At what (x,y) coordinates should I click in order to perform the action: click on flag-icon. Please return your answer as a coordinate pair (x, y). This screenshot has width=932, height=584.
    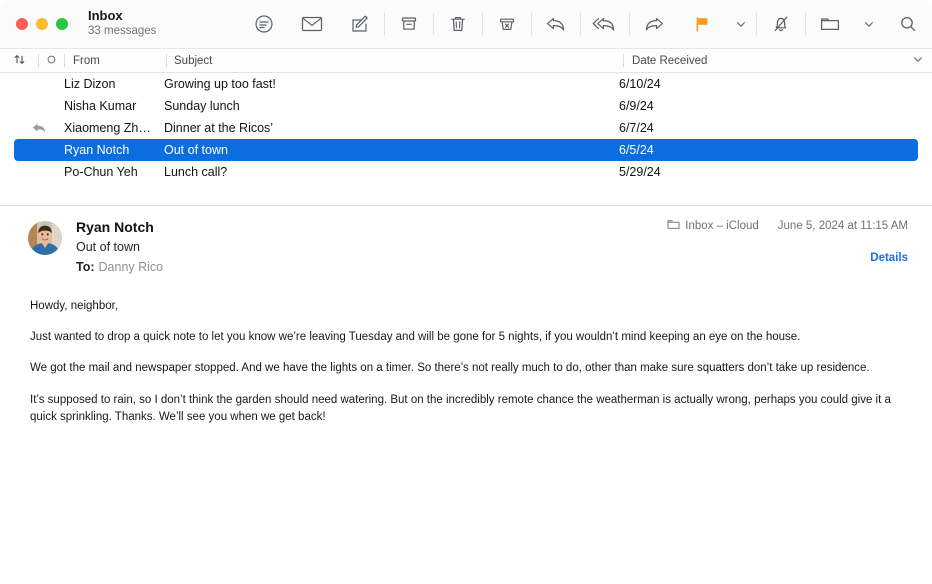
    Looking at the image, I should click on (702, 24).